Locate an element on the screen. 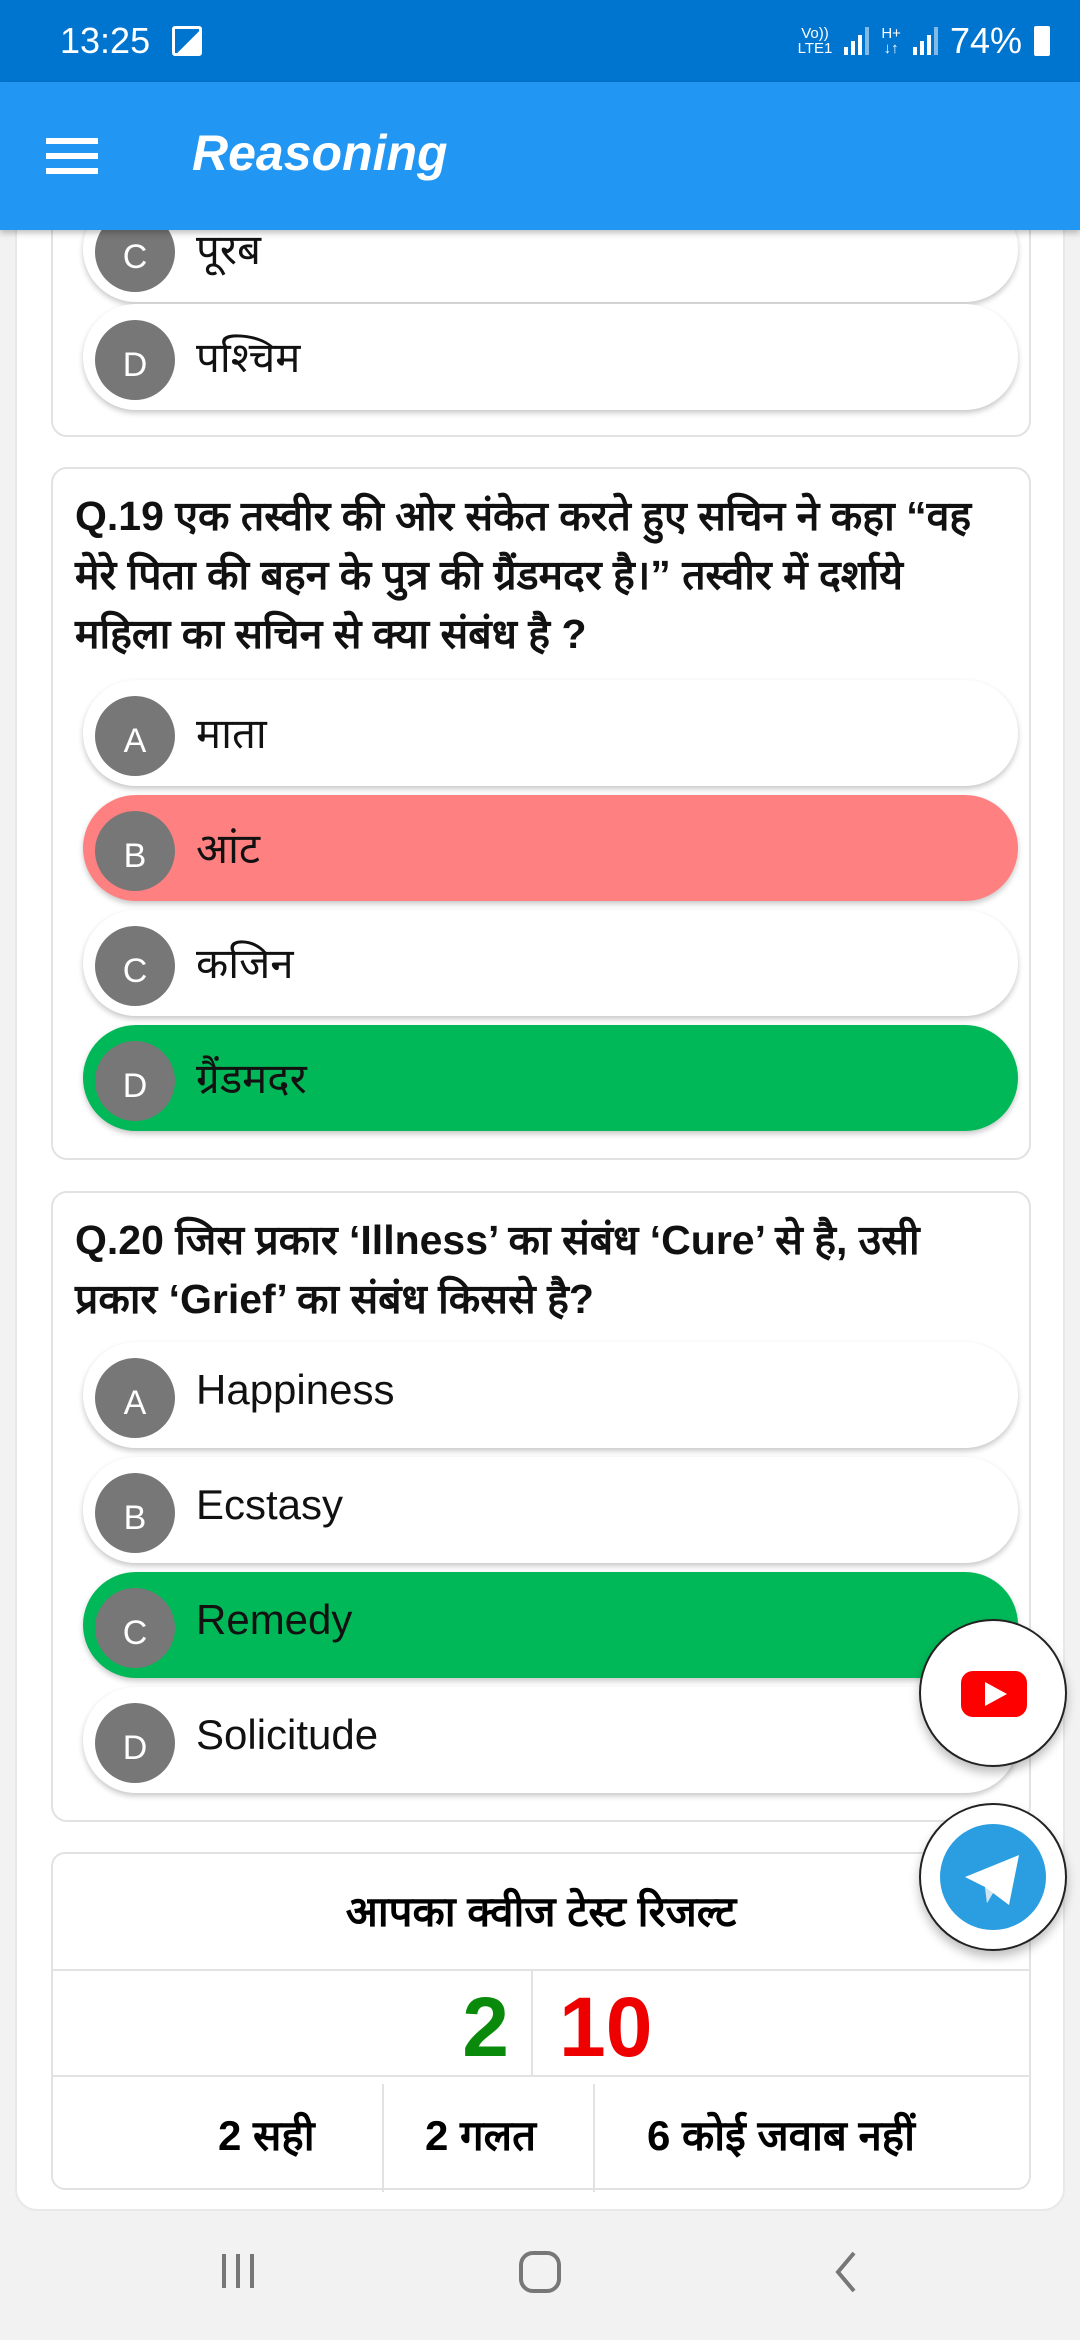  total-value: 10 is located at coordinates (606, 2027).